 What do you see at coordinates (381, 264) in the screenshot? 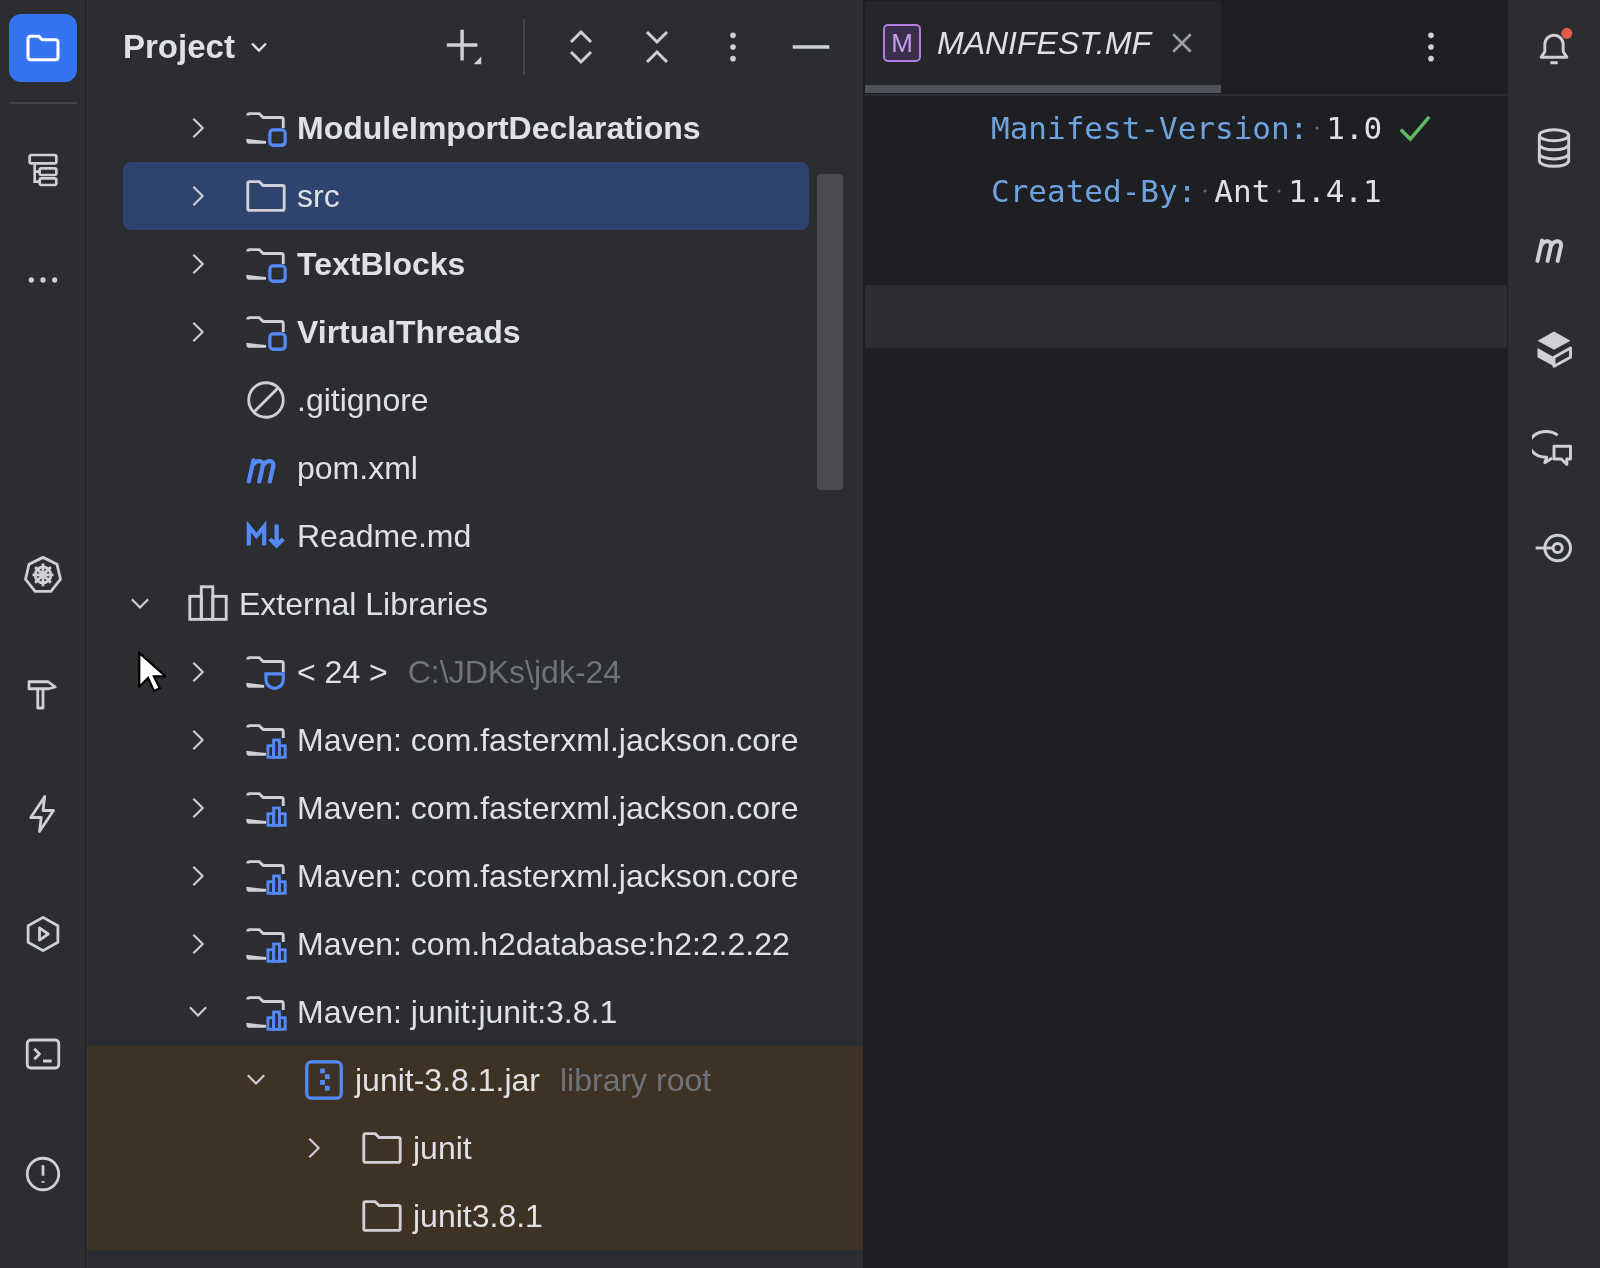
I see `tree-item-label: TextBlocks` at bounding box center [381, 264].